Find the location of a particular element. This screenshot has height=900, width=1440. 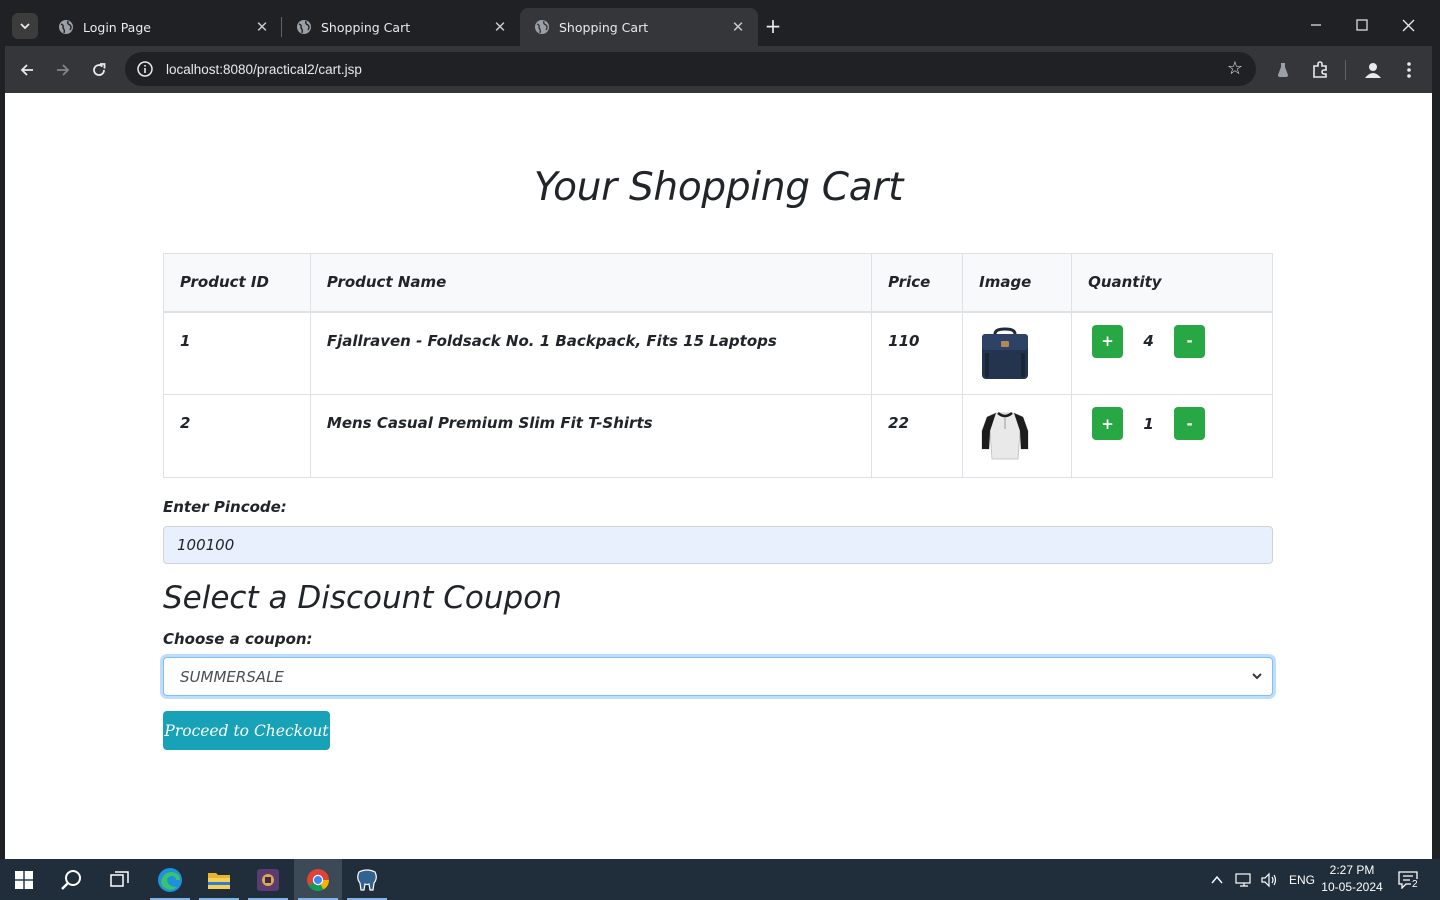

arrow-right-icon is located at coordinates (63, 70).